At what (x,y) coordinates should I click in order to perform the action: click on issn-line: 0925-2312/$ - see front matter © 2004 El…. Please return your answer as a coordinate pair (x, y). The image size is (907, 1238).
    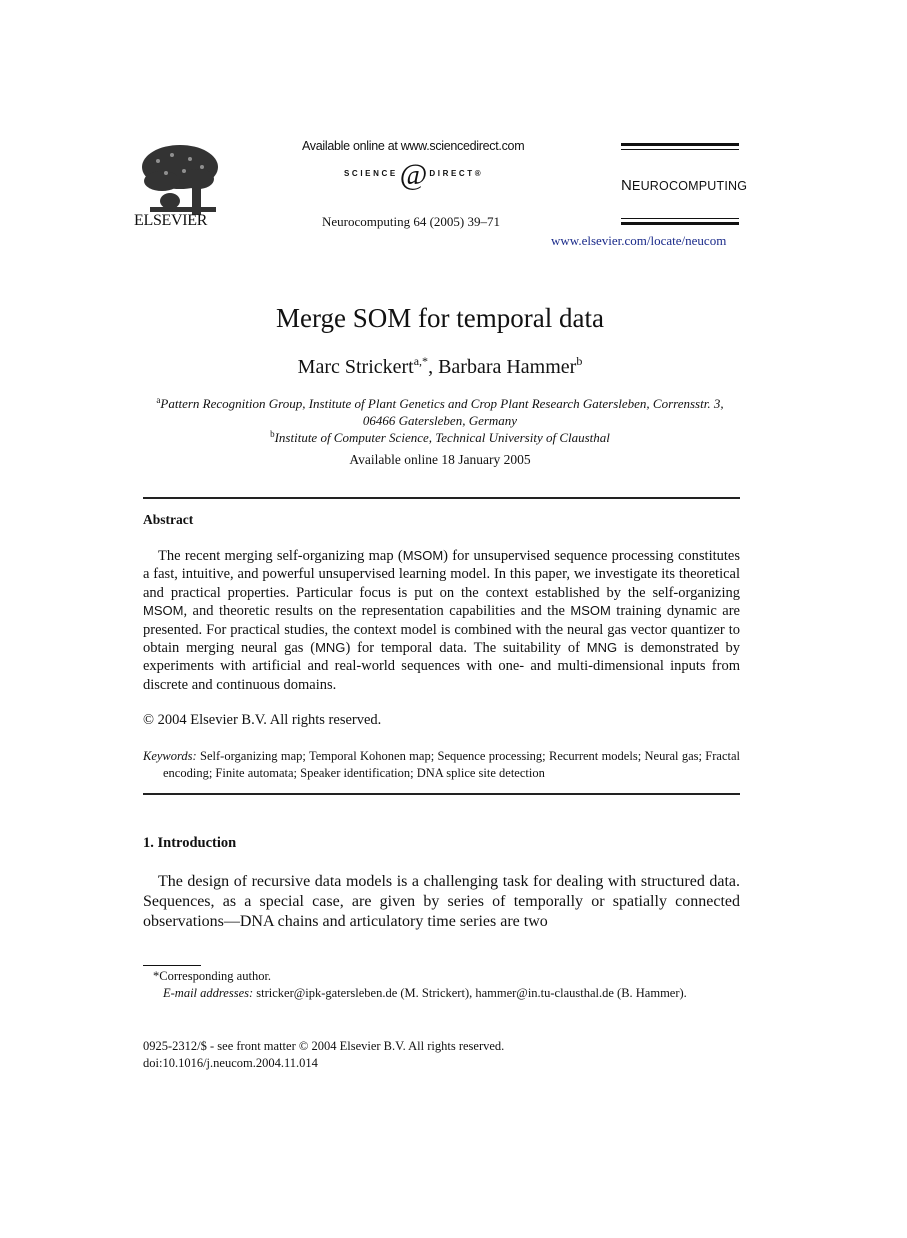
    Looking at the image, I should click on (324, 1046).